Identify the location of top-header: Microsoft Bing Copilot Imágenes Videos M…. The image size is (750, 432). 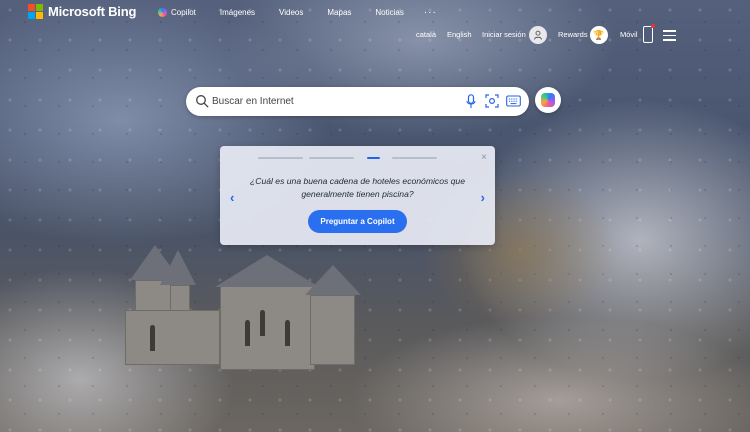
(375, 12).